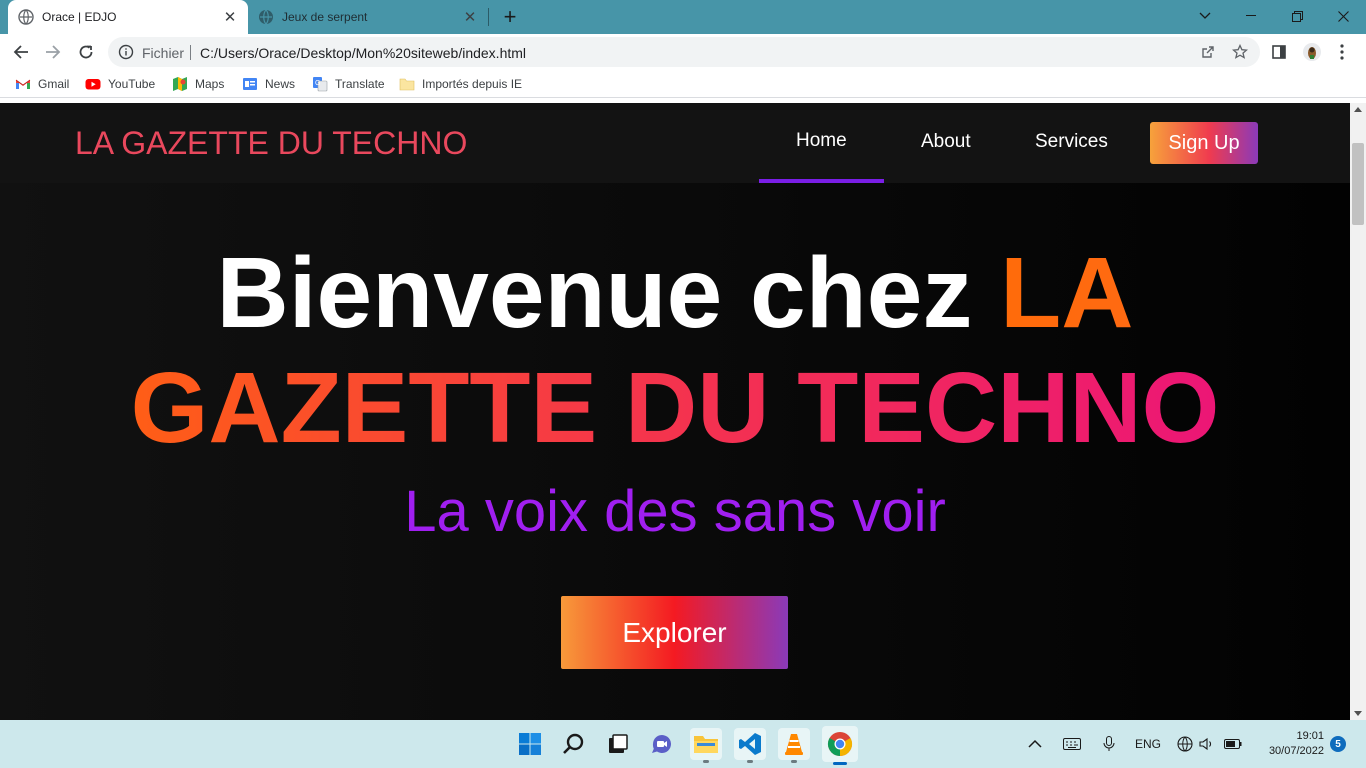  I want to click on back-arrow-icon, so click(20, 52).